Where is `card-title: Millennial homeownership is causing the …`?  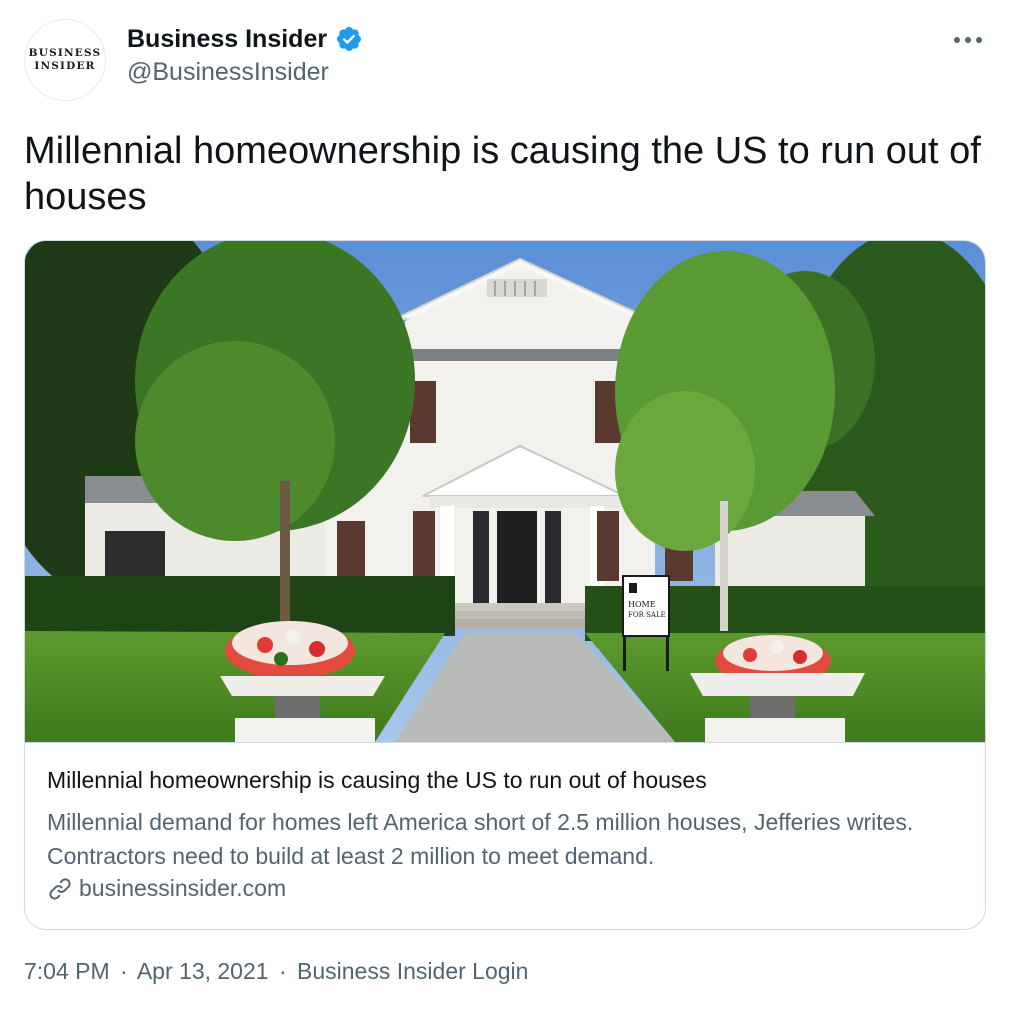 card-title: Millennial homeownership is causing the … is located at coordinates (377, 780).